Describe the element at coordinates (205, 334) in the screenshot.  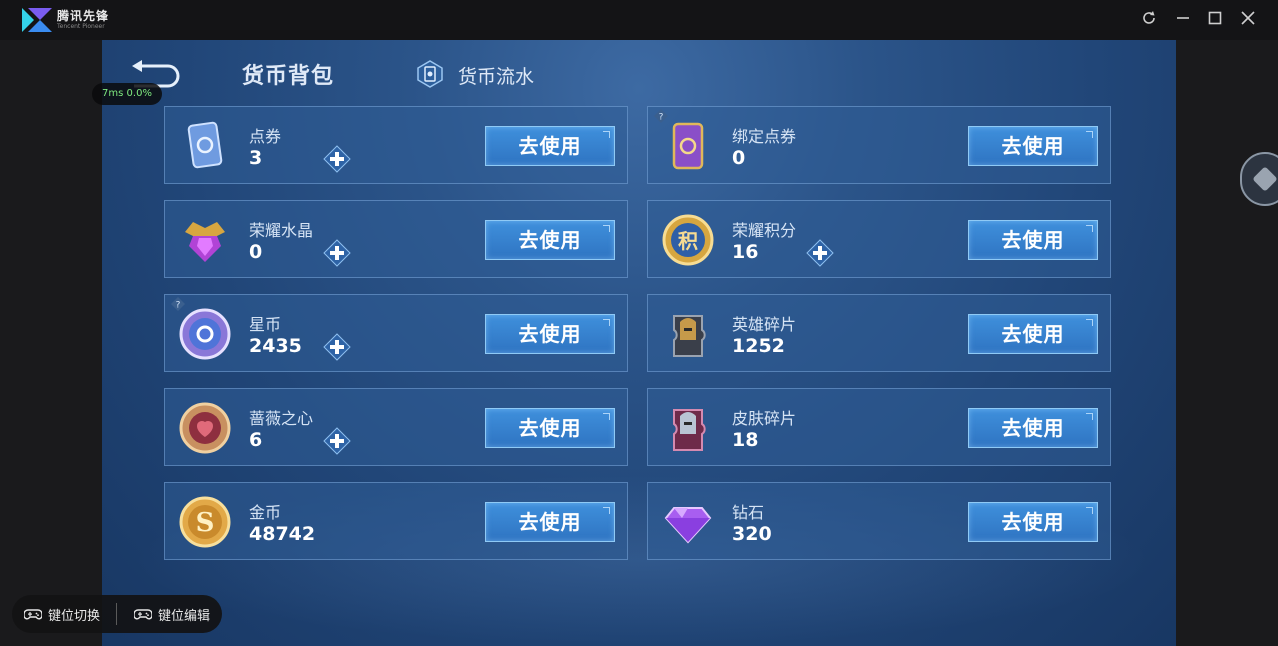
I see `star-coin-icon` at that location.